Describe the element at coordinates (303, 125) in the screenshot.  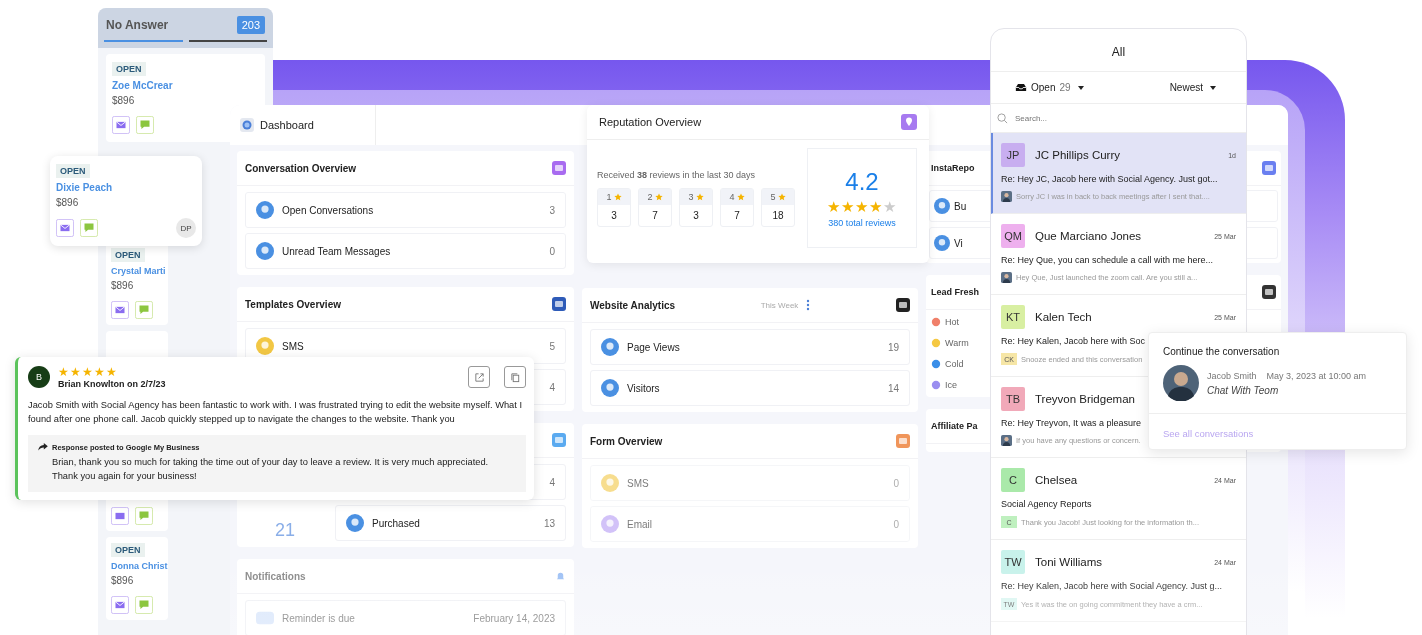
I see `dashboard-tab: Dashboard` at that location.